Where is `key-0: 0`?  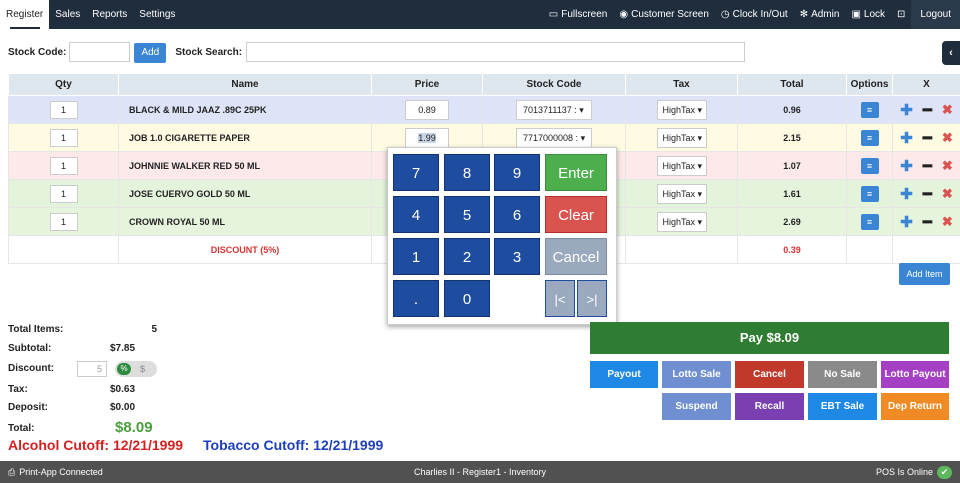 key-0: 0 is located at coordinates (467, 298).